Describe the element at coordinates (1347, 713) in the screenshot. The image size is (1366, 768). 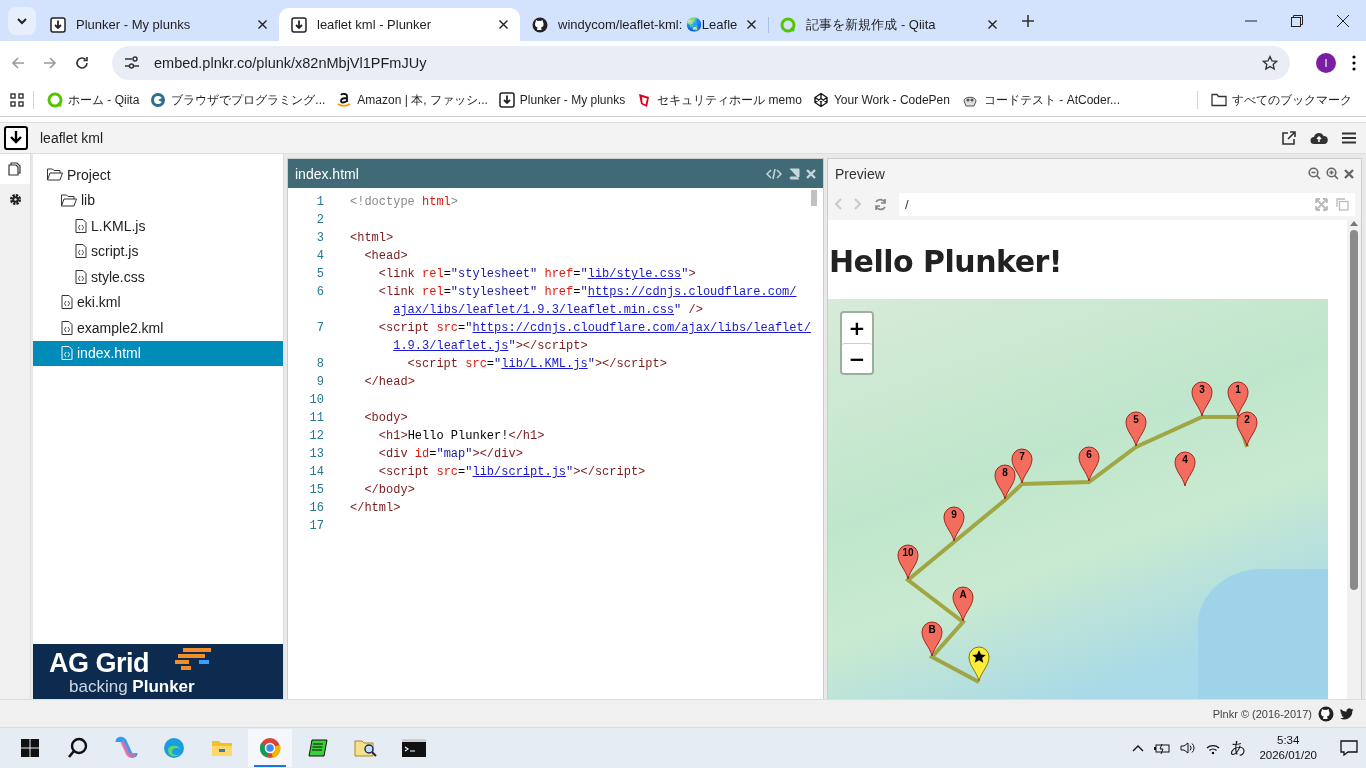
I see `bird-icon` at that location.